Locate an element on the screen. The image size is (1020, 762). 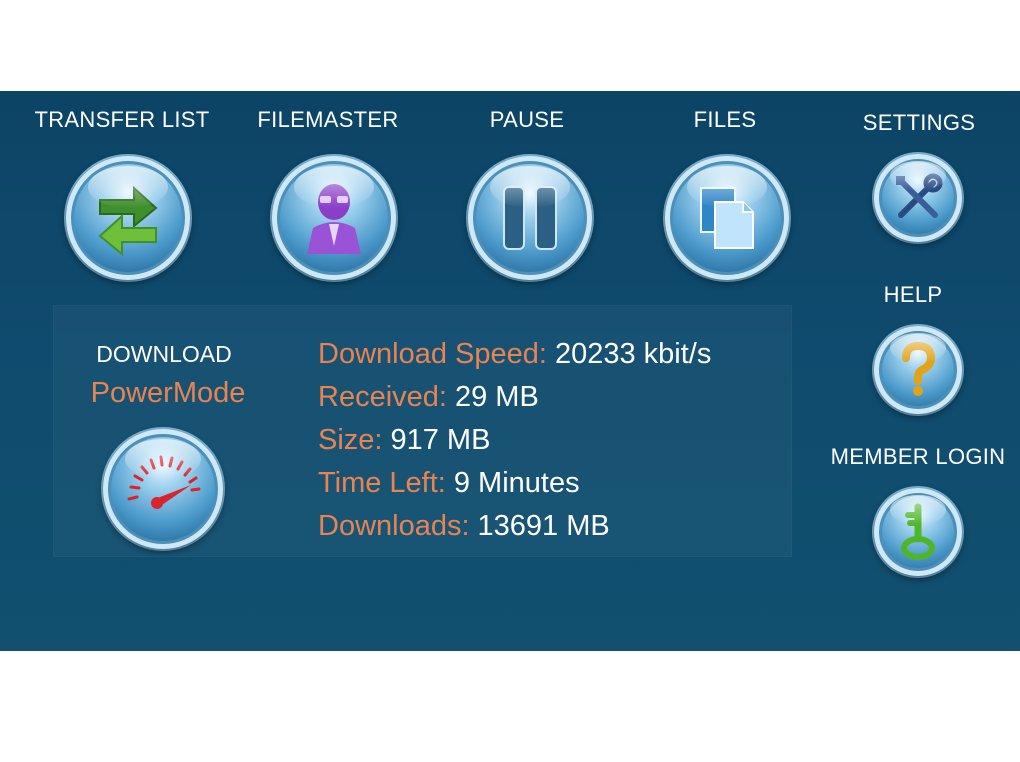
transfer-arrows-icon is located at coordinates (128, 220).